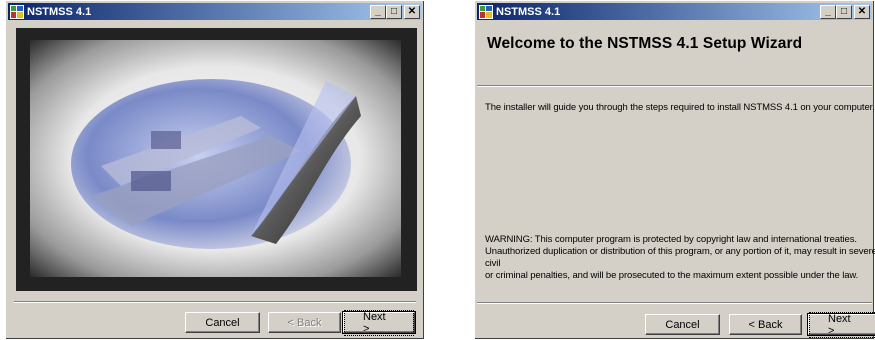 The image size is (875, 340). Describe the element at coordinates (674, 303) in the screenshot. I see `footer-separator` at that location.